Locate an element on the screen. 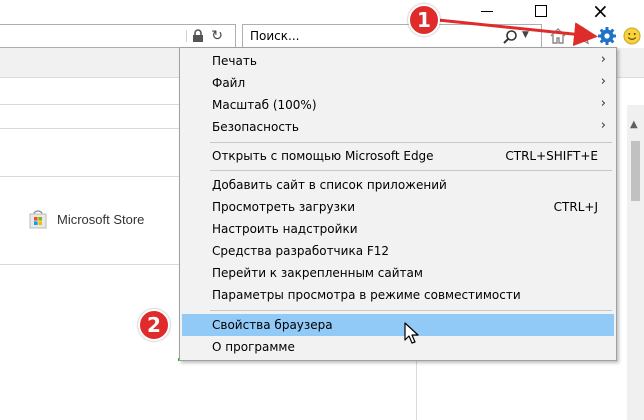  menu-item-safety: Безопасность › is located at coordinates (398, 127).